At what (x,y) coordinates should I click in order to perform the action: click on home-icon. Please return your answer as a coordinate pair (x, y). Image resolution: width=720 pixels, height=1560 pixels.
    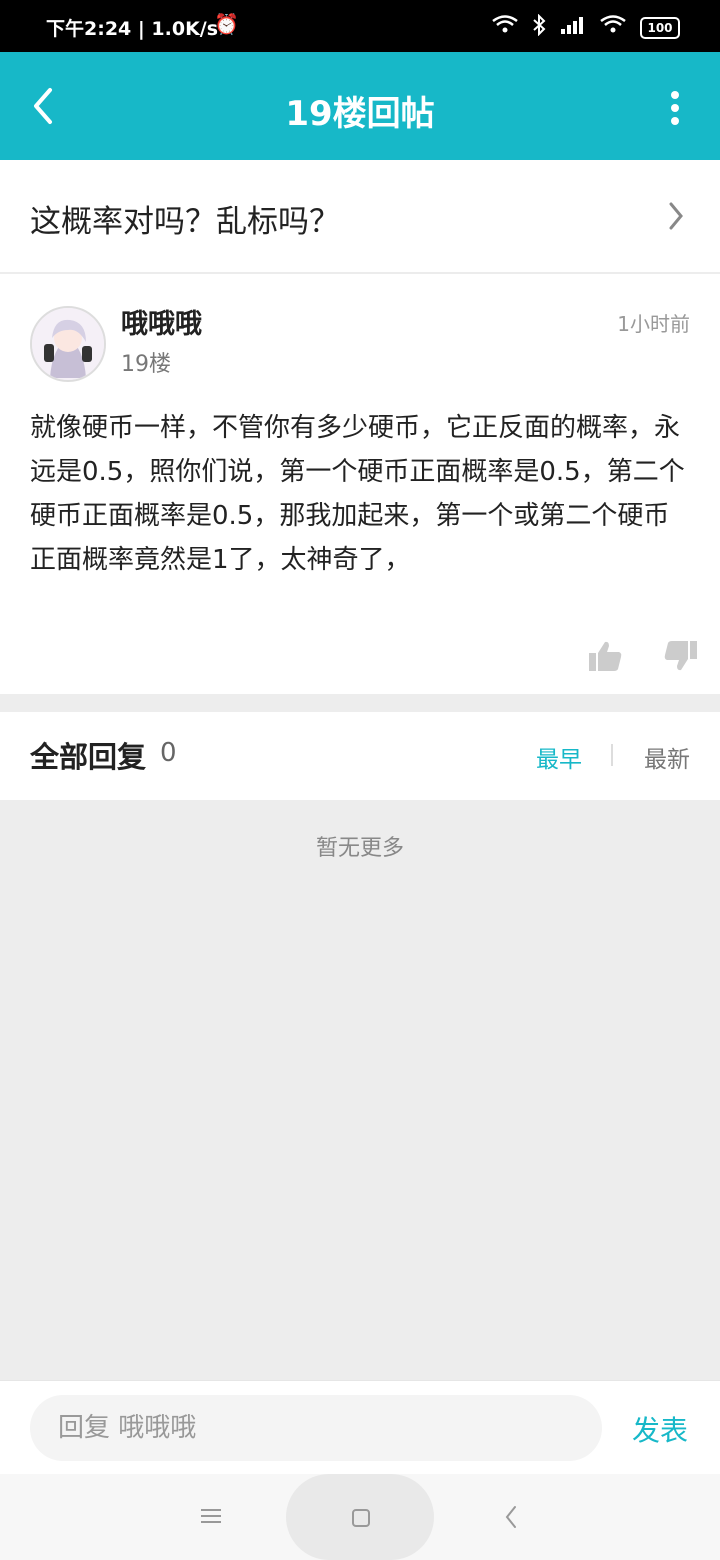
    Looking at the image, I should click on (361, 1518).